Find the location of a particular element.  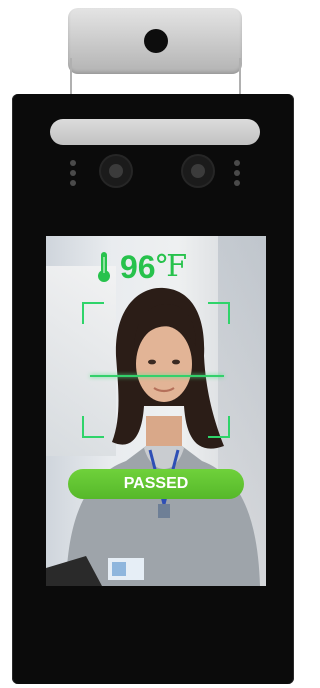

camera-left-icon is located at coordinates (116, 171).